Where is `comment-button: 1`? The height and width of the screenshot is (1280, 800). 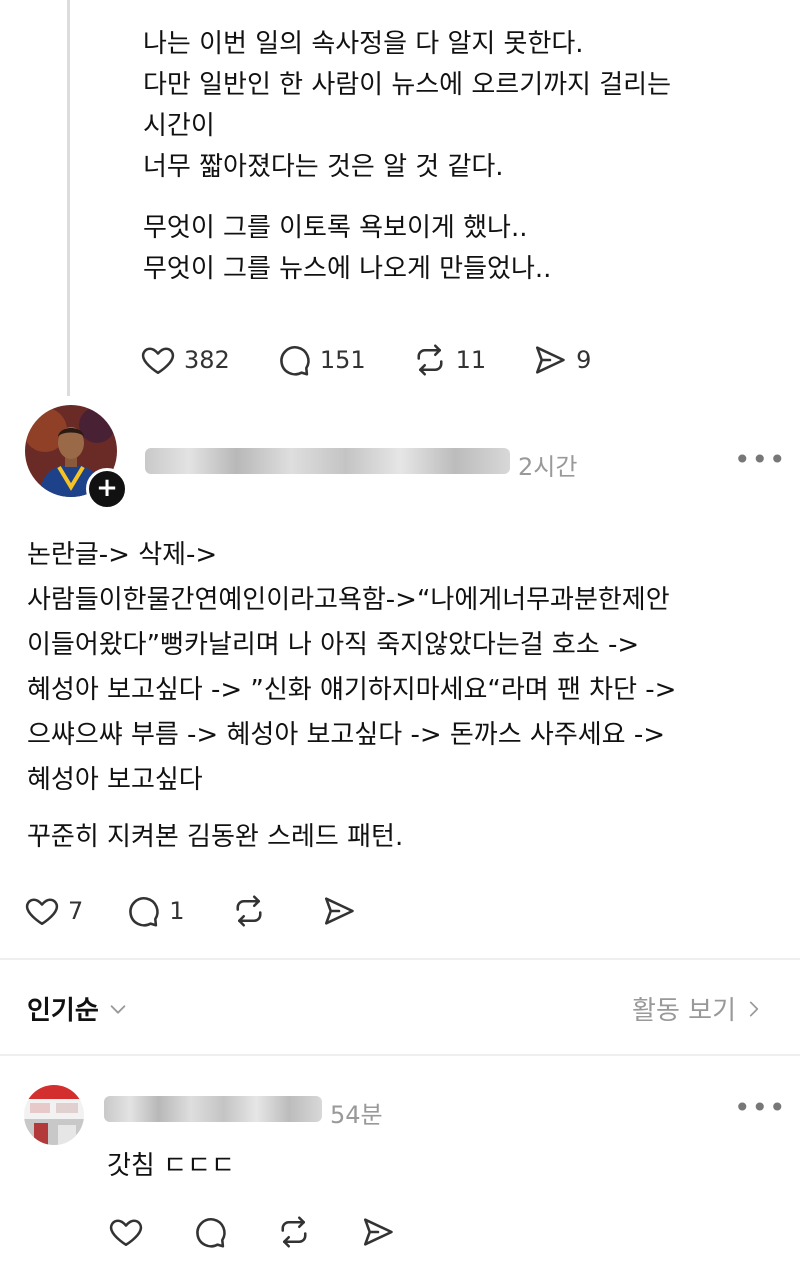
comment-button: 1 is located at coordinates (155, 911).